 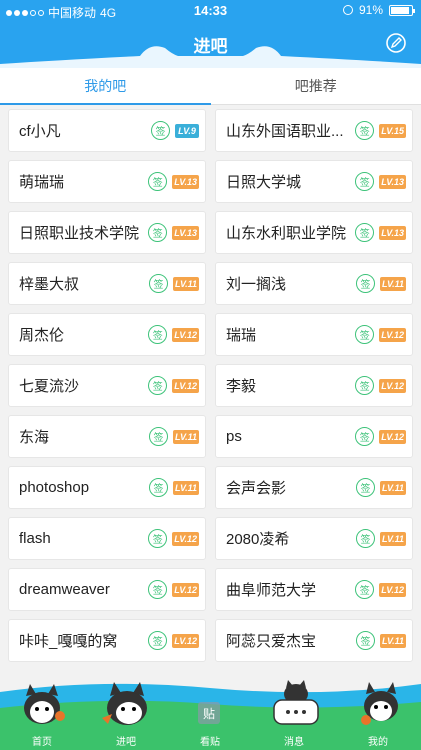 I want to click on level-badge: LV.9, so click(x=187, y=130).